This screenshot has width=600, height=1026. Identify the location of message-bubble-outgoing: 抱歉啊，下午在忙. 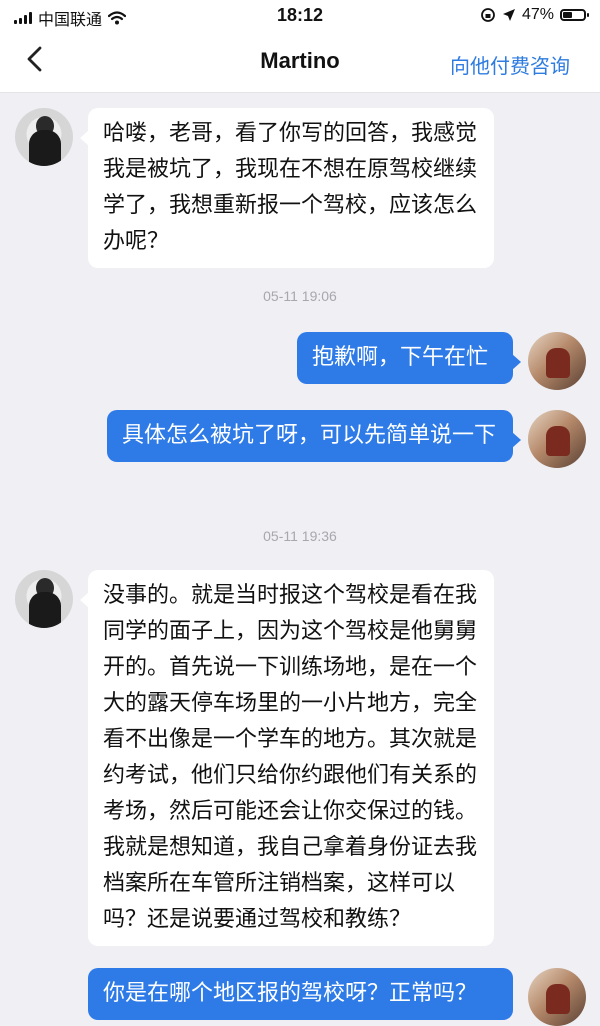
(409, 358).